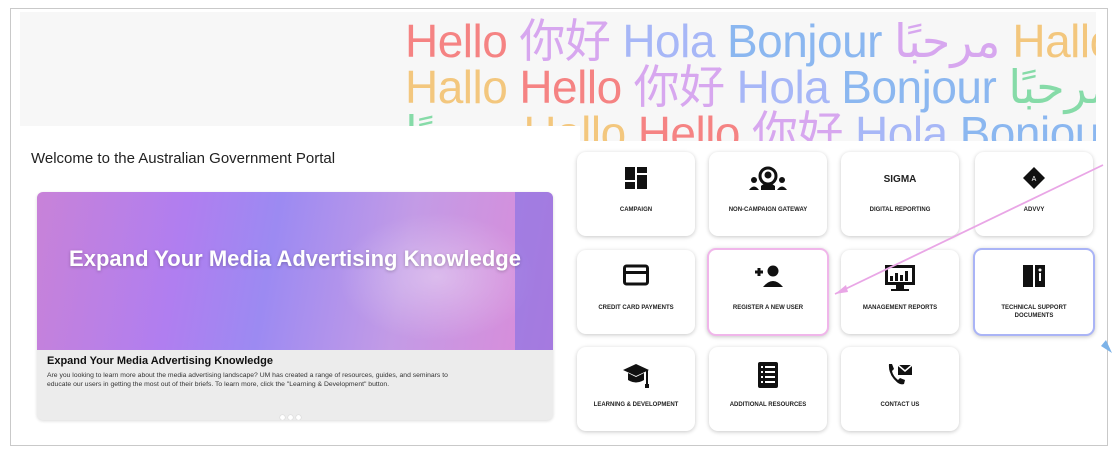  What do you see at coordinates (1106, 346) in the screenshot?
I see `blue-arrow-head` at bounding box center [1106, 346].